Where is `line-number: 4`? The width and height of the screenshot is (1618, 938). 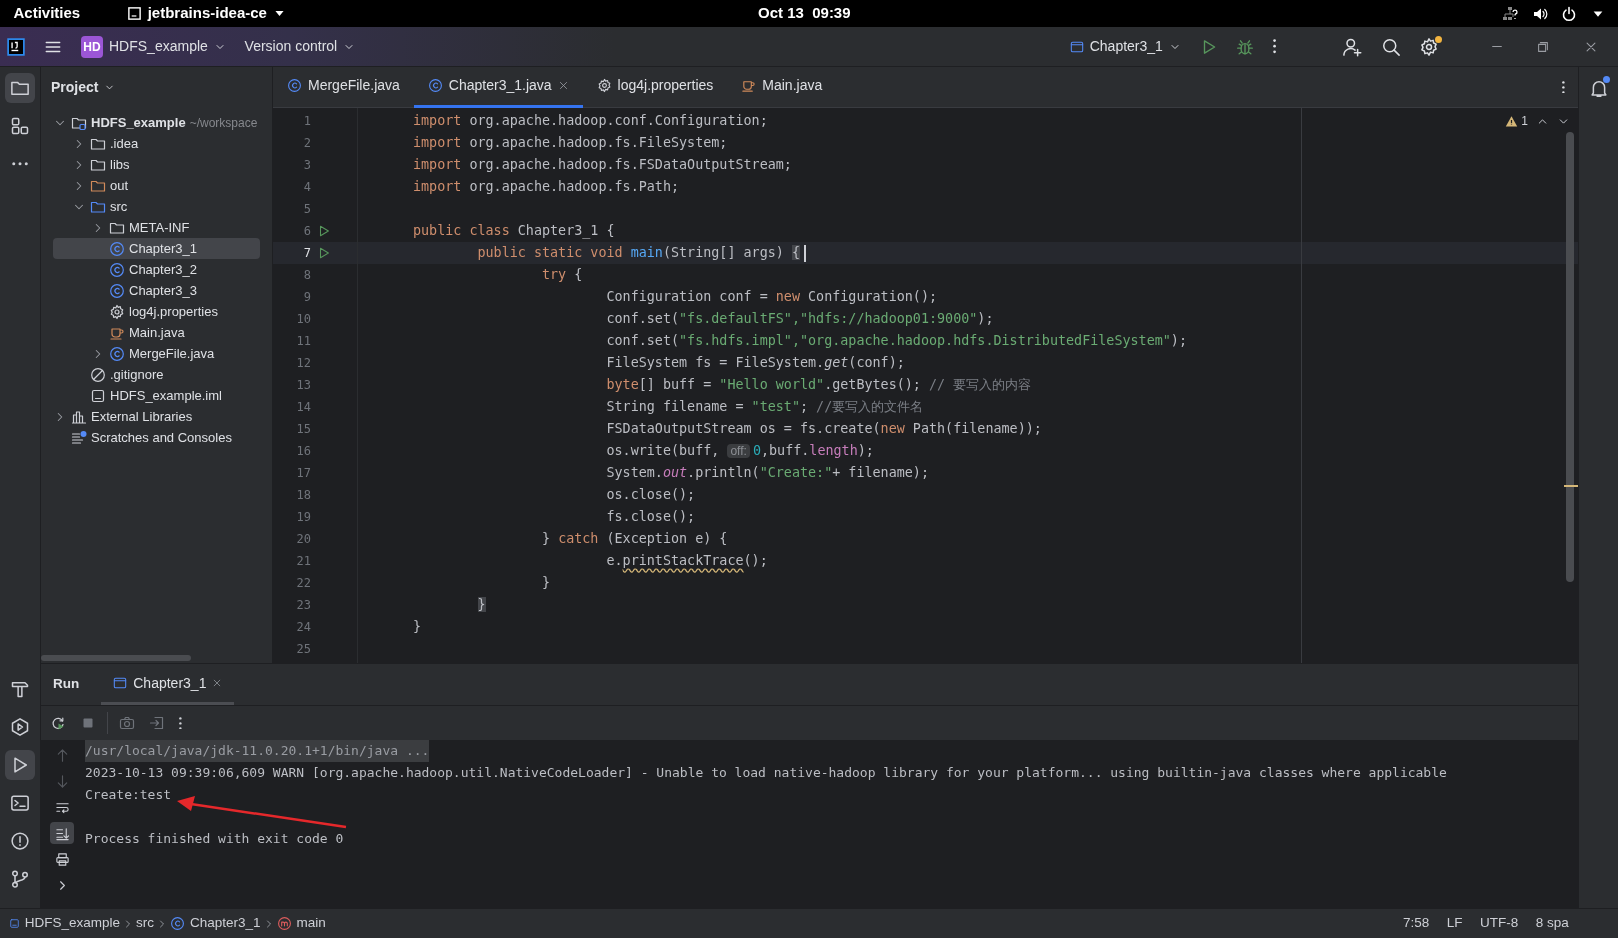
line-number: 4 is located at coordinates (306, 187).